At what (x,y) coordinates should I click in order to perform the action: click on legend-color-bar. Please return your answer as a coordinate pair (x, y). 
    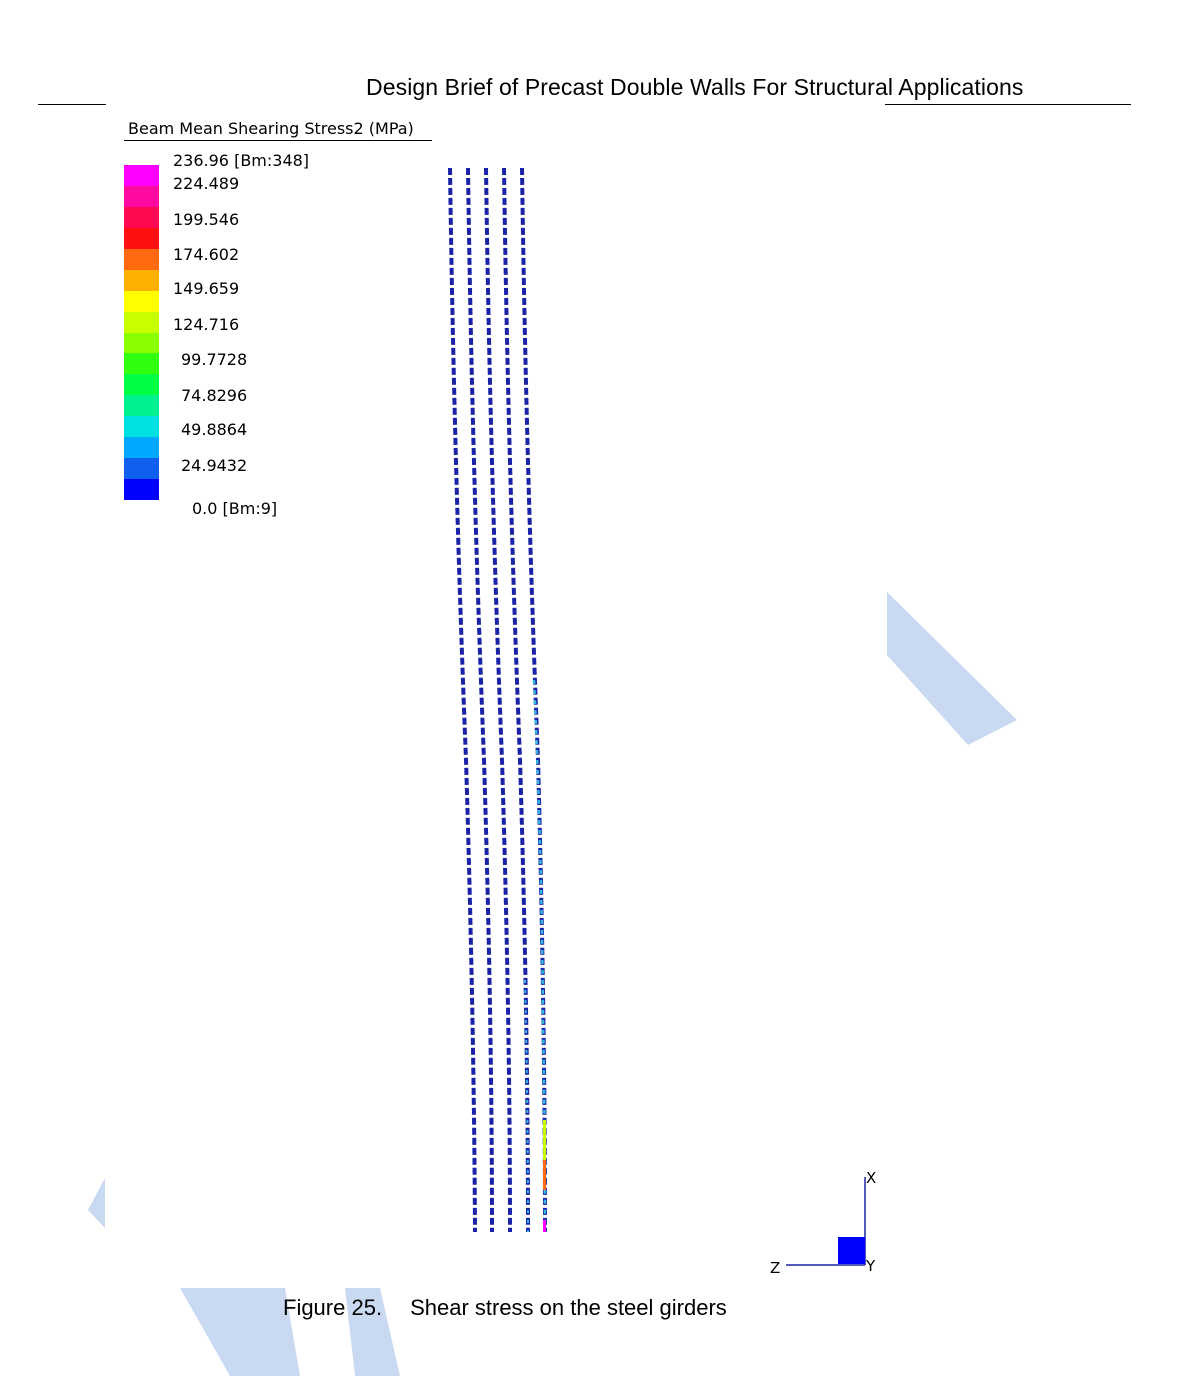
    Looking at the image, I should click on (141, 332).